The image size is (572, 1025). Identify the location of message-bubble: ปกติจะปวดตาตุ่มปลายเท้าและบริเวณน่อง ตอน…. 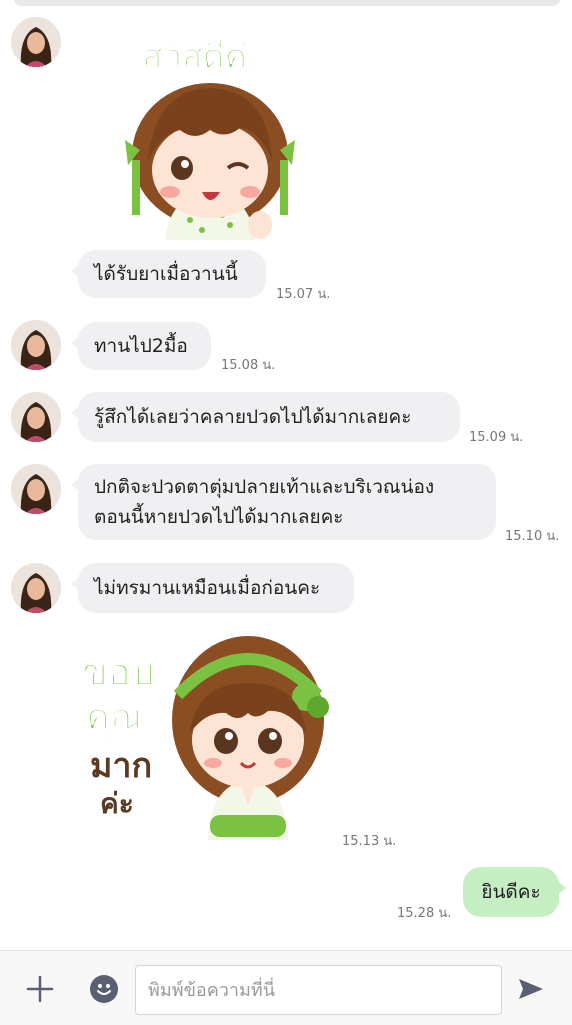
(283, 502).